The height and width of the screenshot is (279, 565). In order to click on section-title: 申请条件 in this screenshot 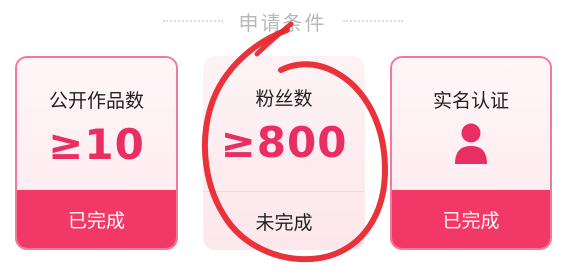, I will do `click(282, 22)`.